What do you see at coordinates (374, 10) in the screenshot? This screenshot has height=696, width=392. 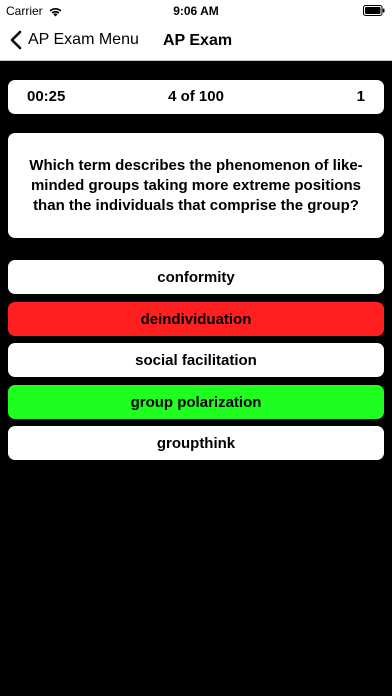 I see `battery-icon` at bounding box center [374, 10].